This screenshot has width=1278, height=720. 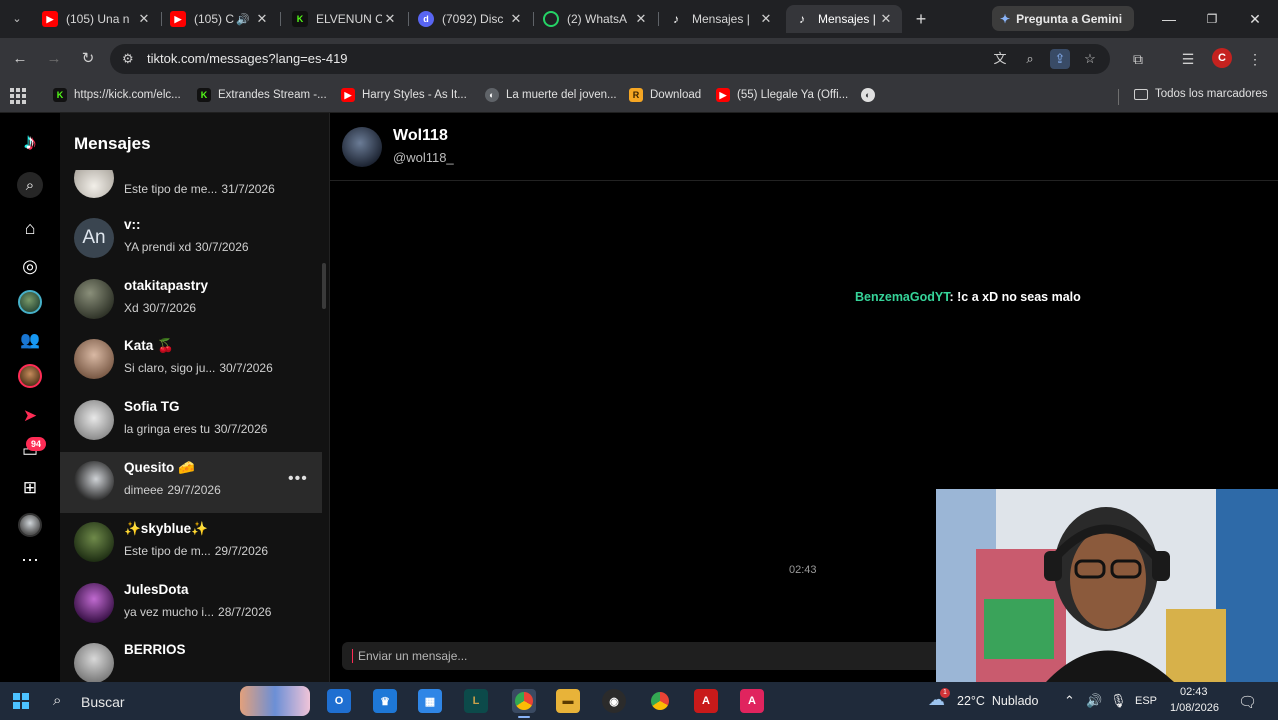 I want to click on conversation-scrollbar, so click(x=324, y=286).